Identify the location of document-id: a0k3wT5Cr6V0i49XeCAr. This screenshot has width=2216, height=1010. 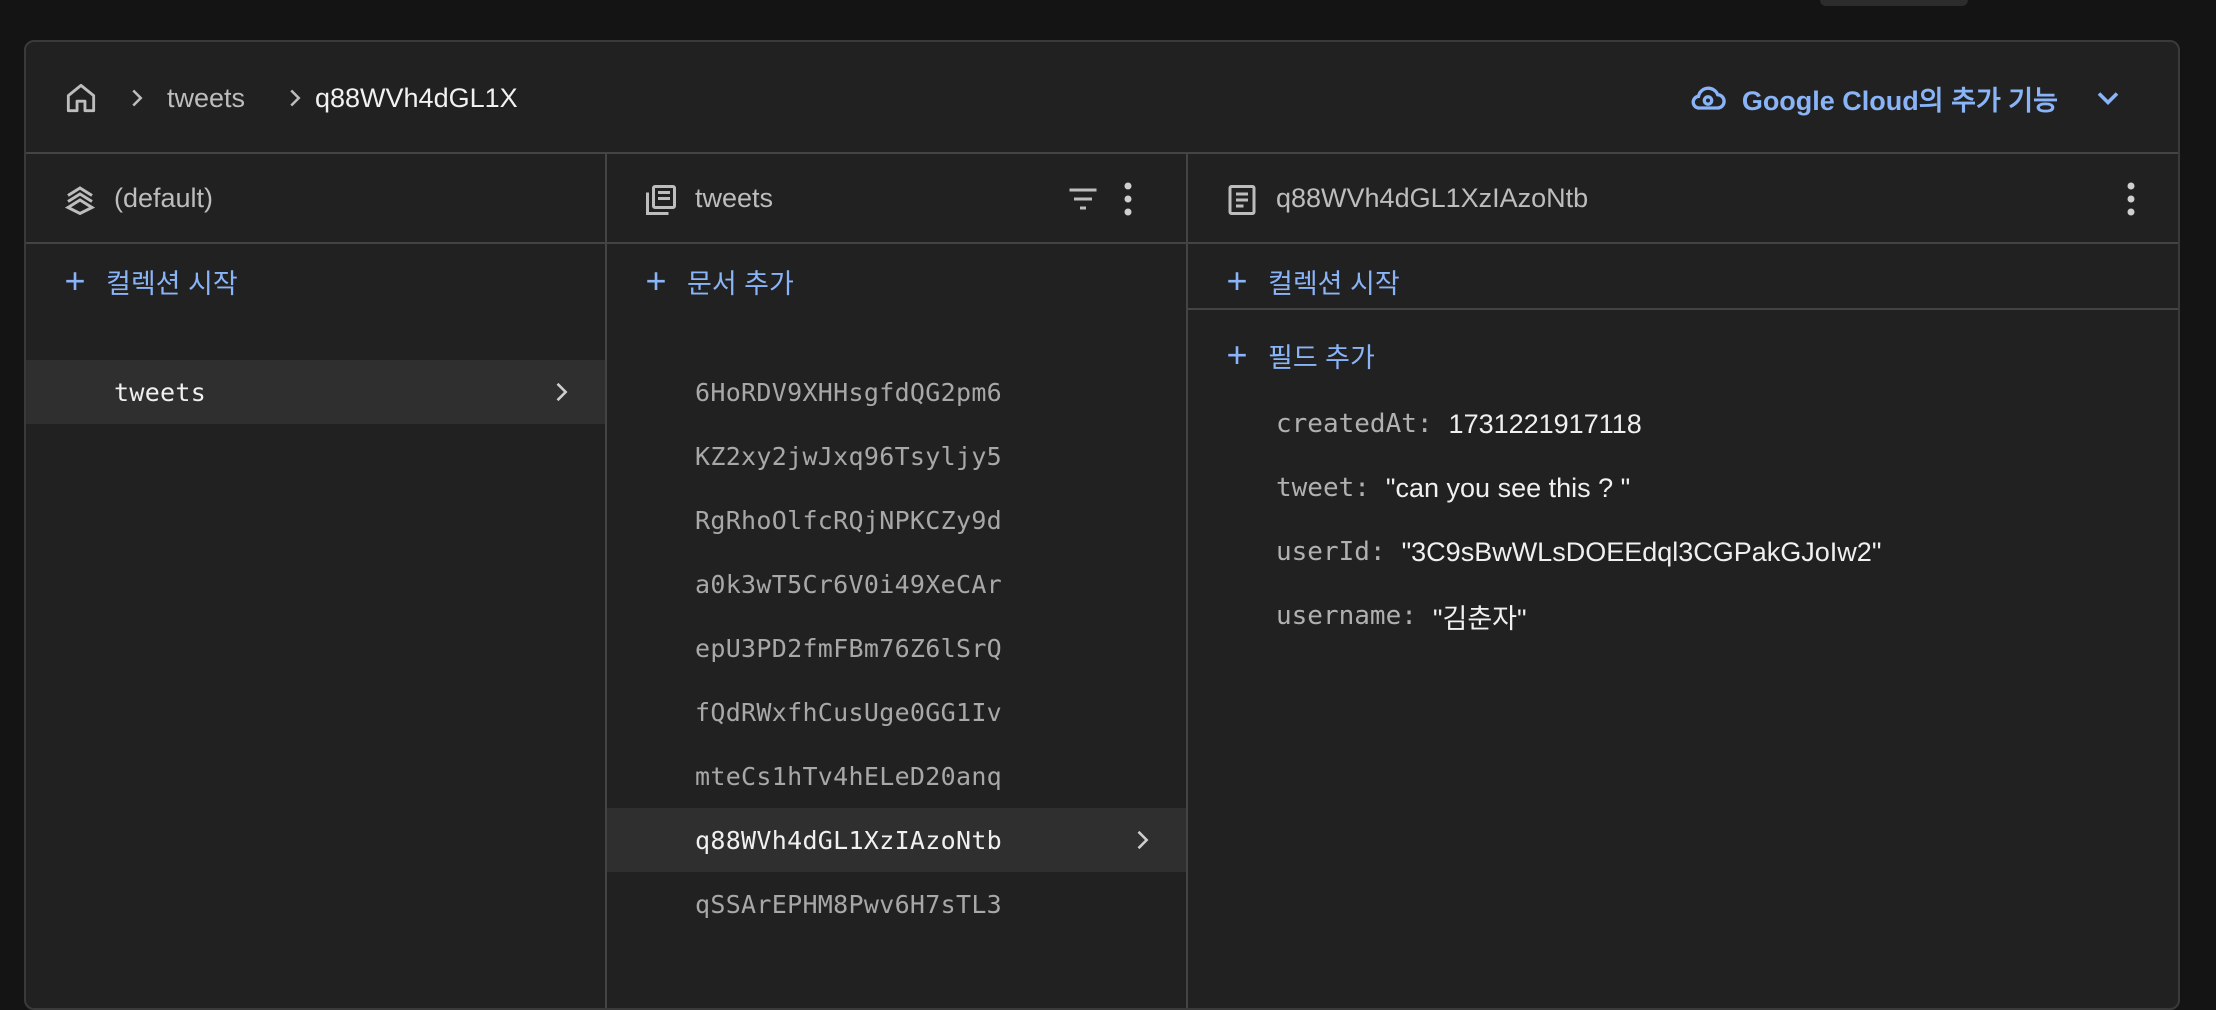
(849, 584).